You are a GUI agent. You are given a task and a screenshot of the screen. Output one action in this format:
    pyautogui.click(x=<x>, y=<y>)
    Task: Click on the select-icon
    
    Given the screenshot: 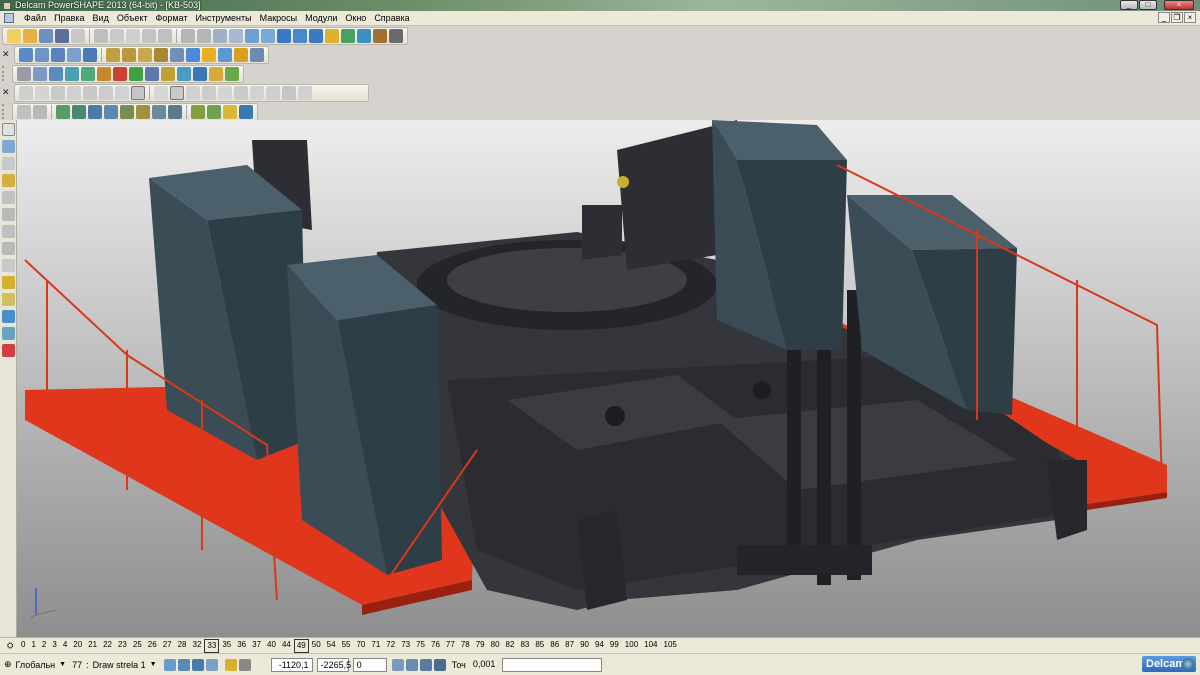 What is the action you would take?
    pyautogui.click(x=220, y=35)
    